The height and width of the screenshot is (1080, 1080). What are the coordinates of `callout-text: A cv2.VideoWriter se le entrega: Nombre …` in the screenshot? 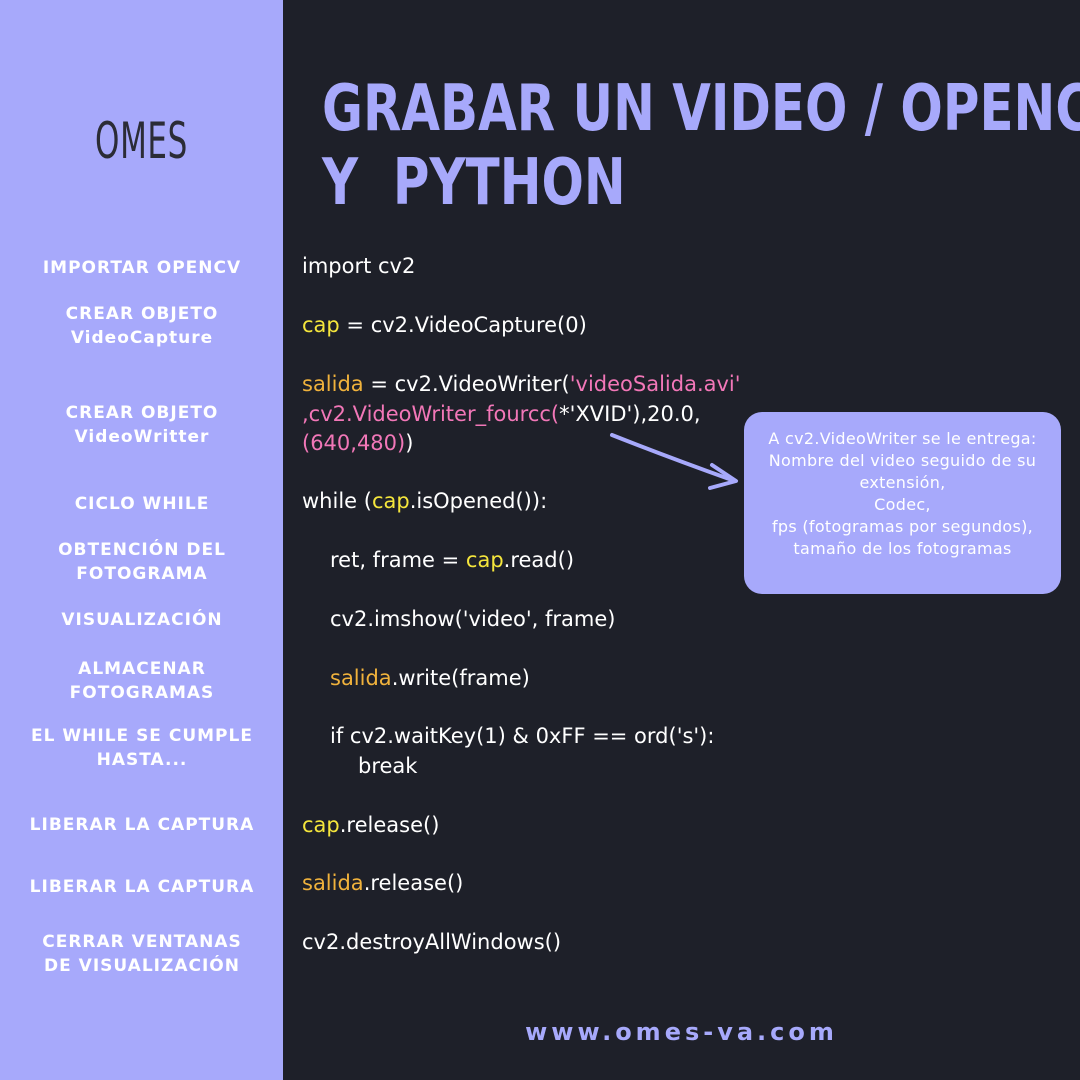 It's located at (902, 493).